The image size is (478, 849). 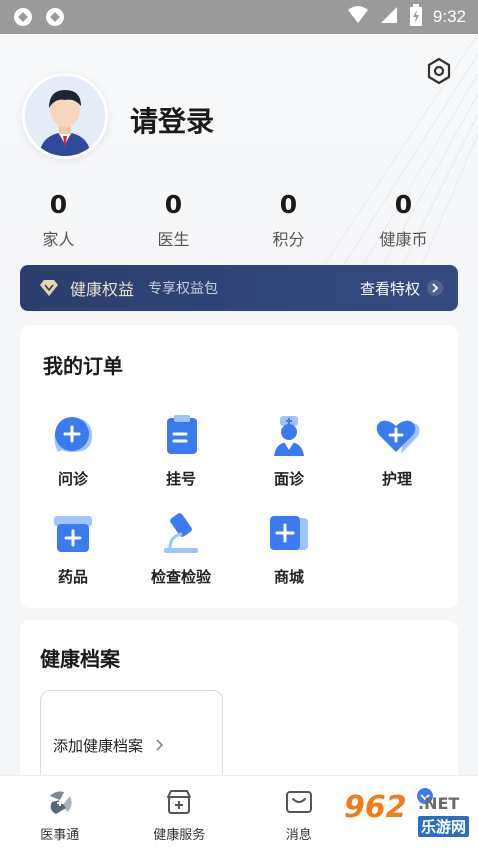 What do you see at coordinates (288, 577) in the screenshot?
I see `order-label: 商城` at bounding box center [288, 577].